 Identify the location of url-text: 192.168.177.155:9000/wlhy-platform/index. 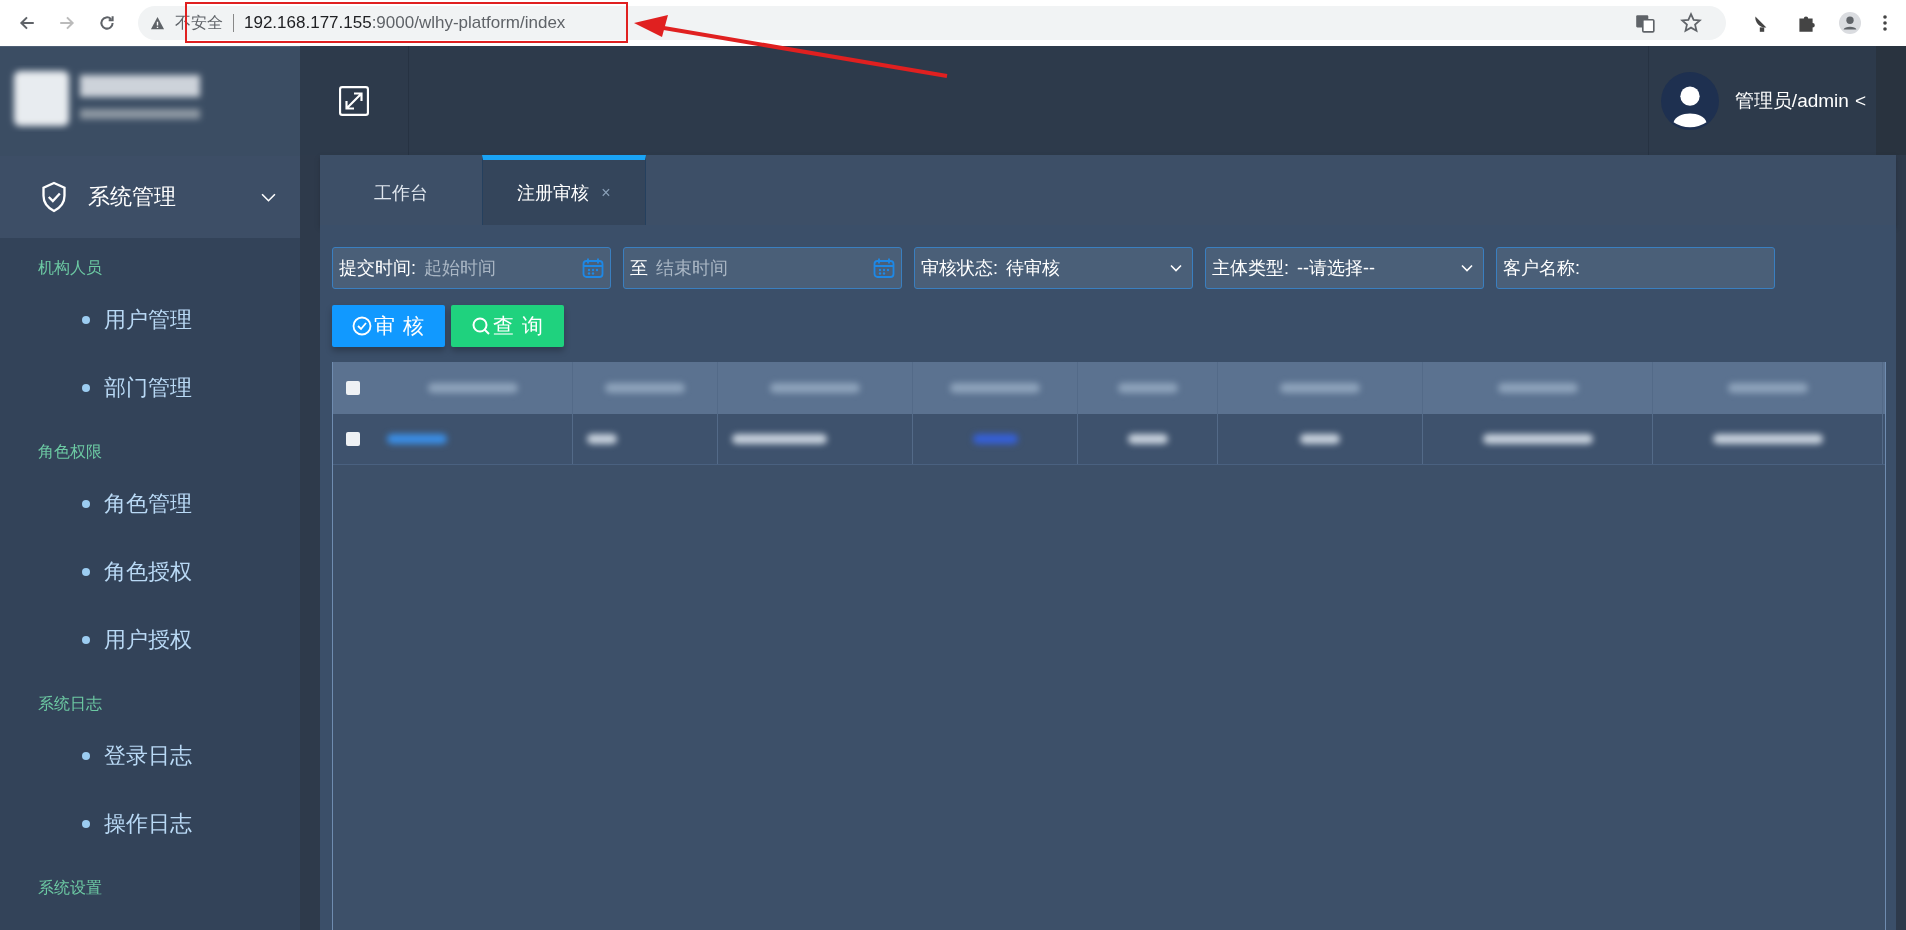
(405, 23).